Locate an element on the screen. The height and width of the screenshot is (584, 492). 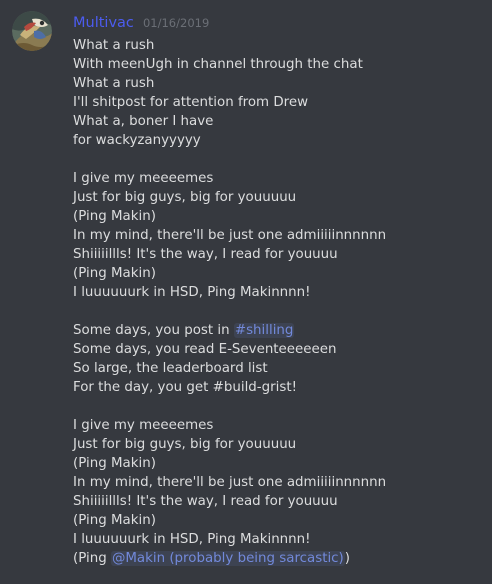
avatar-image-icon is located at coordinates (32, 31).